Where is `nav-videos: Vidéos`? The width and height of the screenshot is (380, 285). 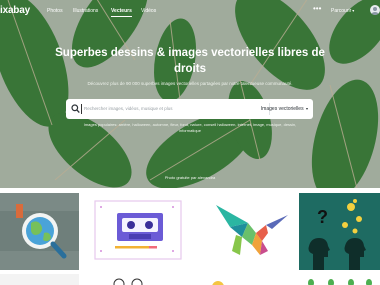 nav-videos: Vidéos is located at coordinates (148, 11).